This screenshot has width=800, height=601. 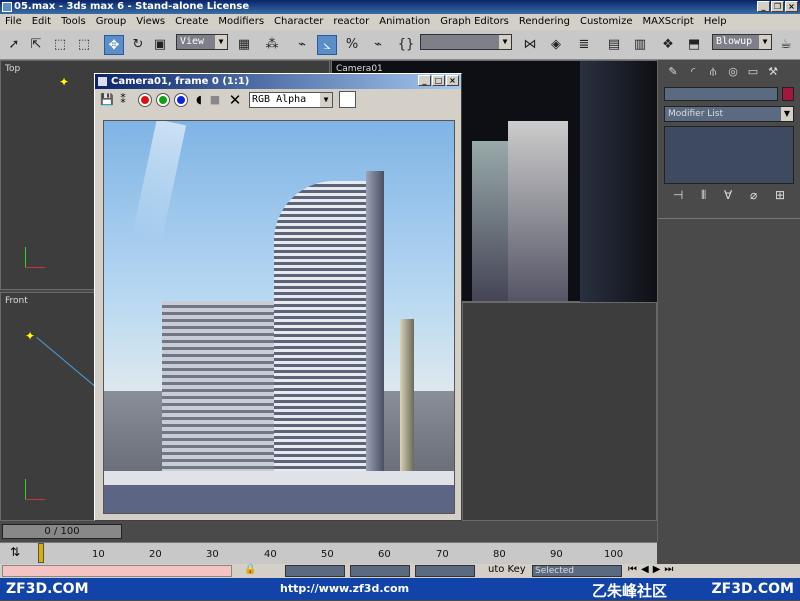 What do you see at coordinates (733, 72) in the screenshot?
I see `motion-tab-icon: ◎` at bounding box center [733, 72].